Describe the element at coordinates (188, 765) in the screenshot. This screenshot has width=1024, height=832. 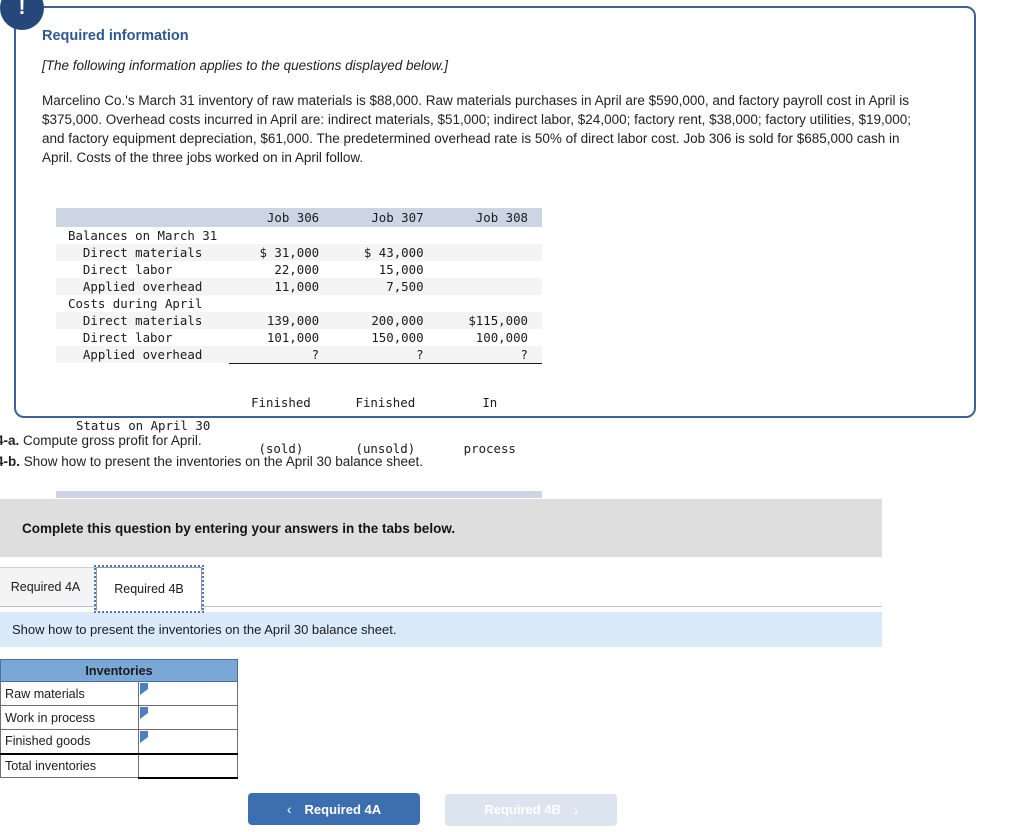
I see `input-cell-total-inventories` at that location.